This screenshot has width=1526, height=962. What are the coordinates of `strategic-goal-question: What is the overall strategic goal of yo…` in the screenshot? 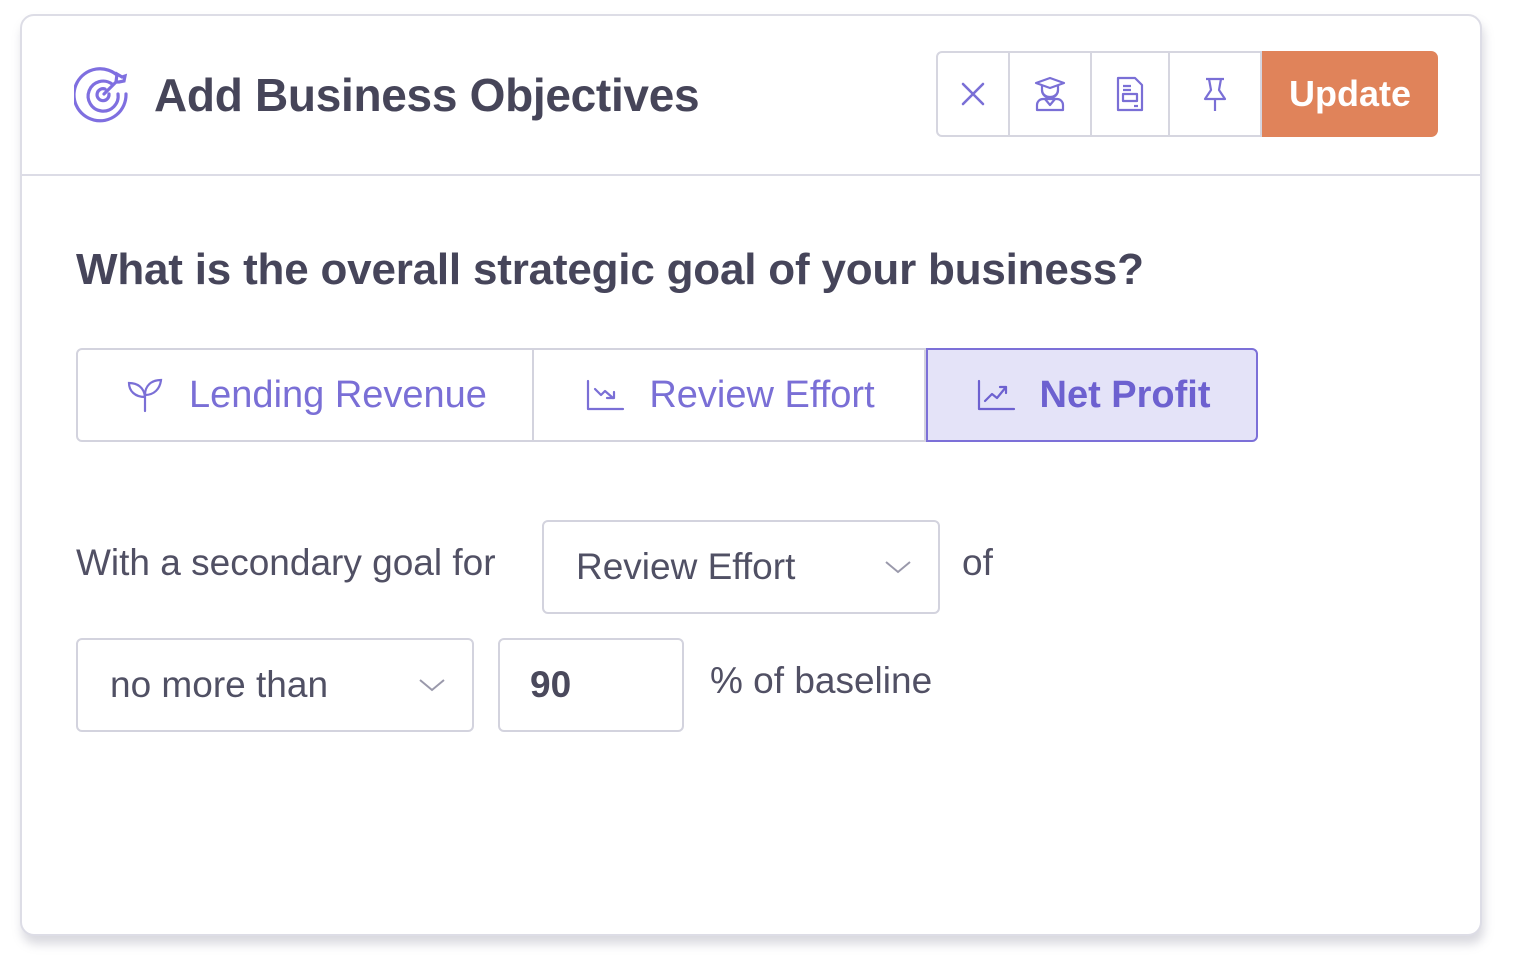 It's located at (610, 269).